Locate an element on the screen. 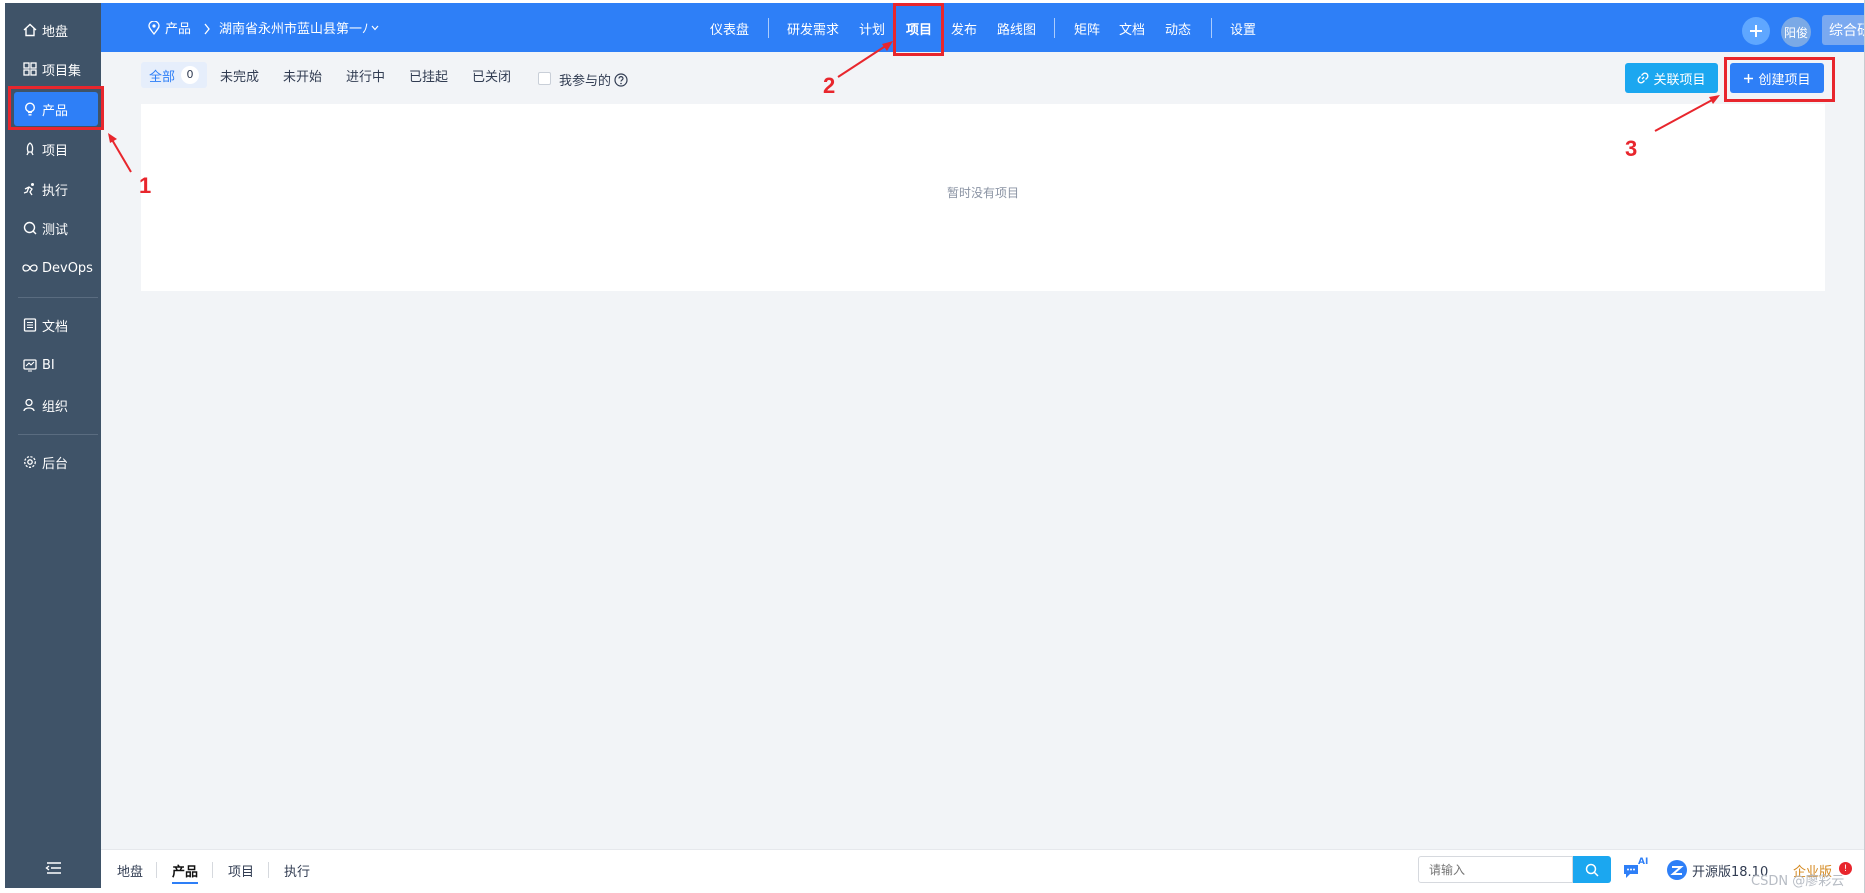 The height and width of the screenshot is (893, 1865). nav-settings: 设置 is located at coordinates (1243, 28).